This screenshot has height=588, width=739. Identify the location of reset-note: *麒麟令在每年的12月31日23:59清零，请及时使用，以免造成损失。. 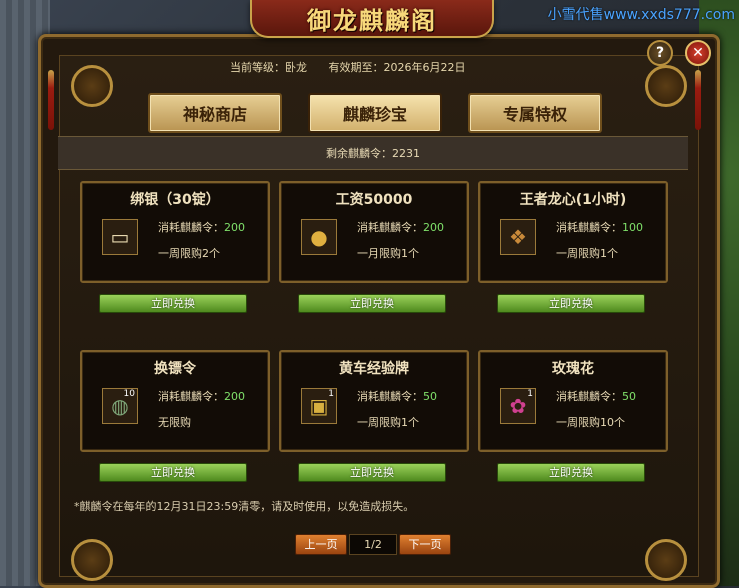
(244, 506).